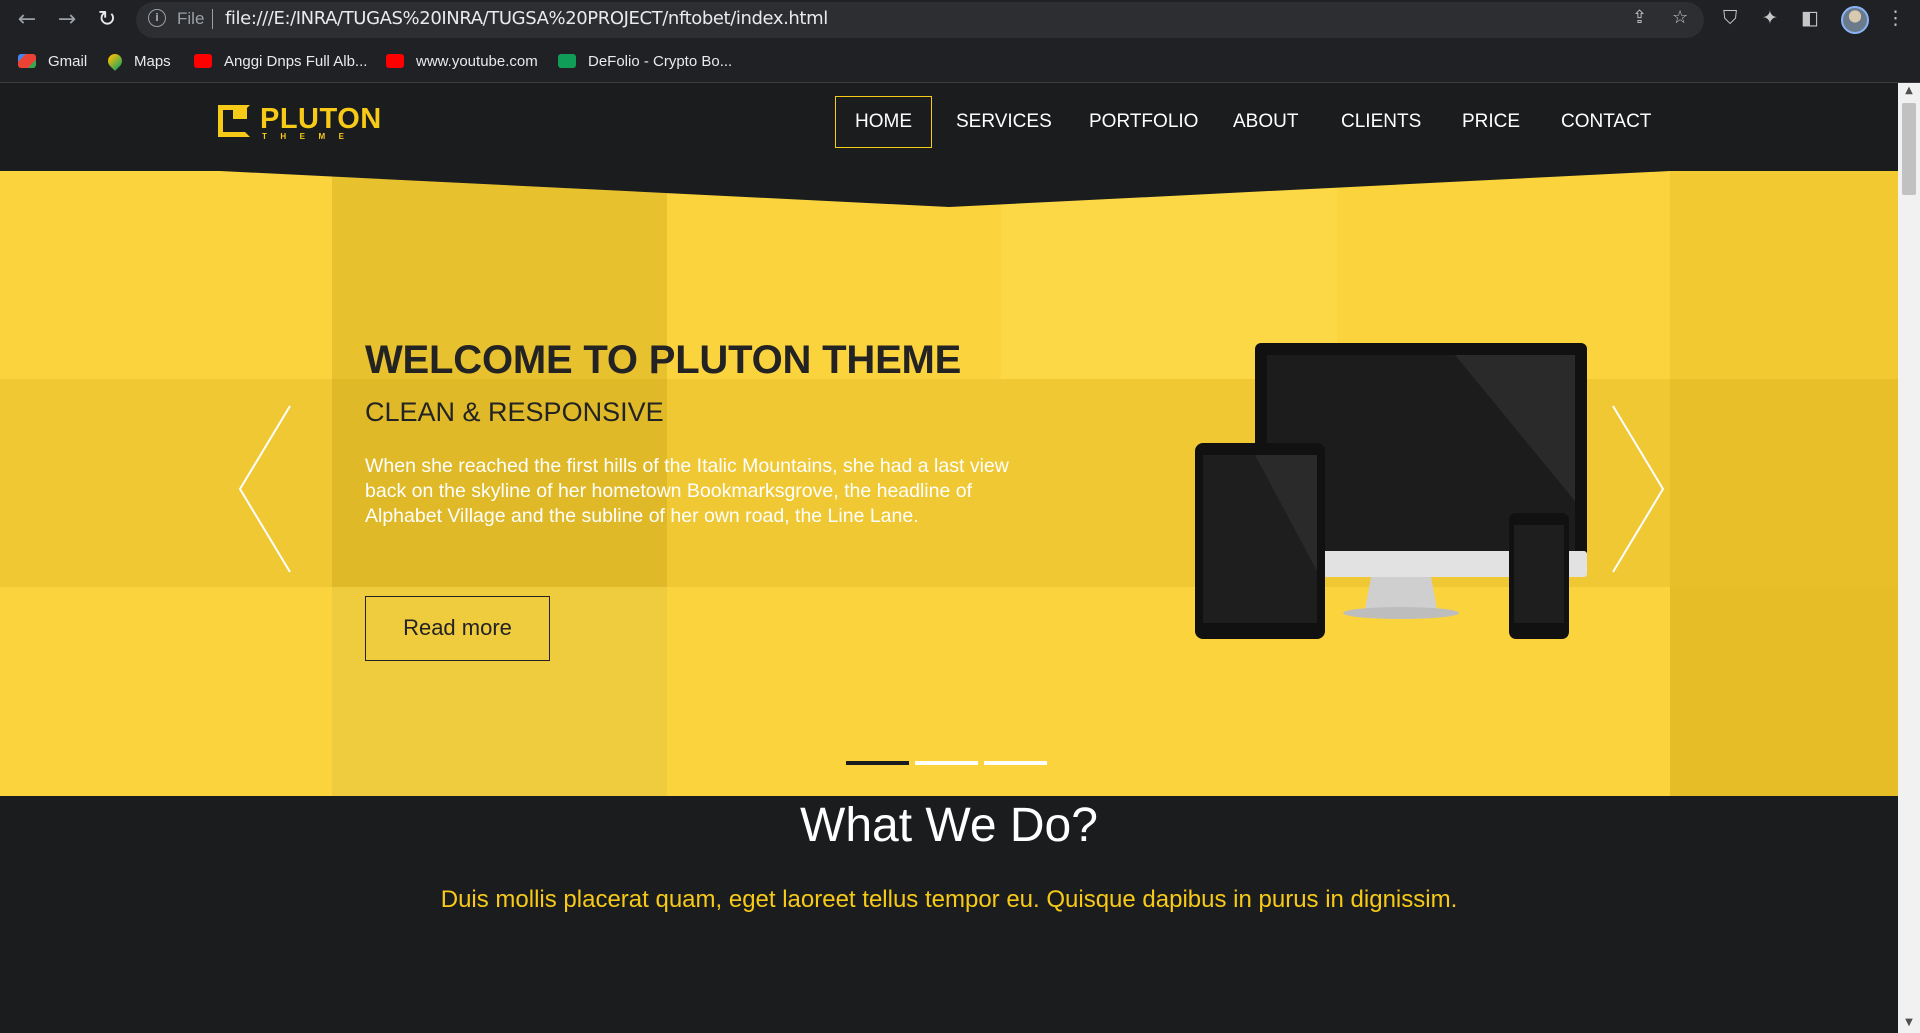  Describe the element at coordinates (268, 489) in the screenshot. I see `prev-slide-arrow-icon` at that location.